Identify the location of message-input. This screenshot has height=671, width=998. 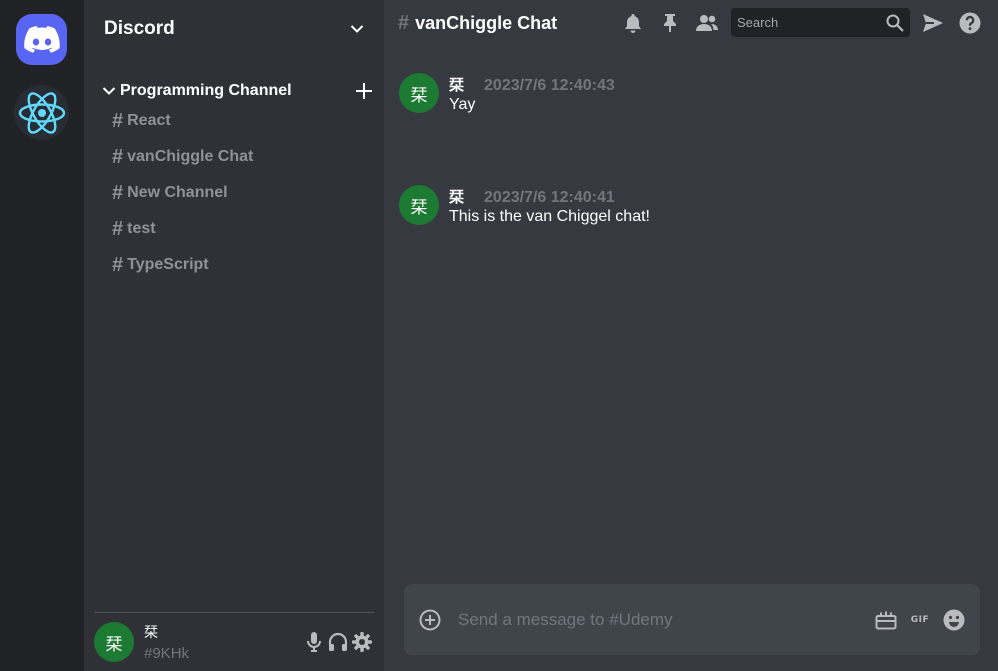
(662, 619).